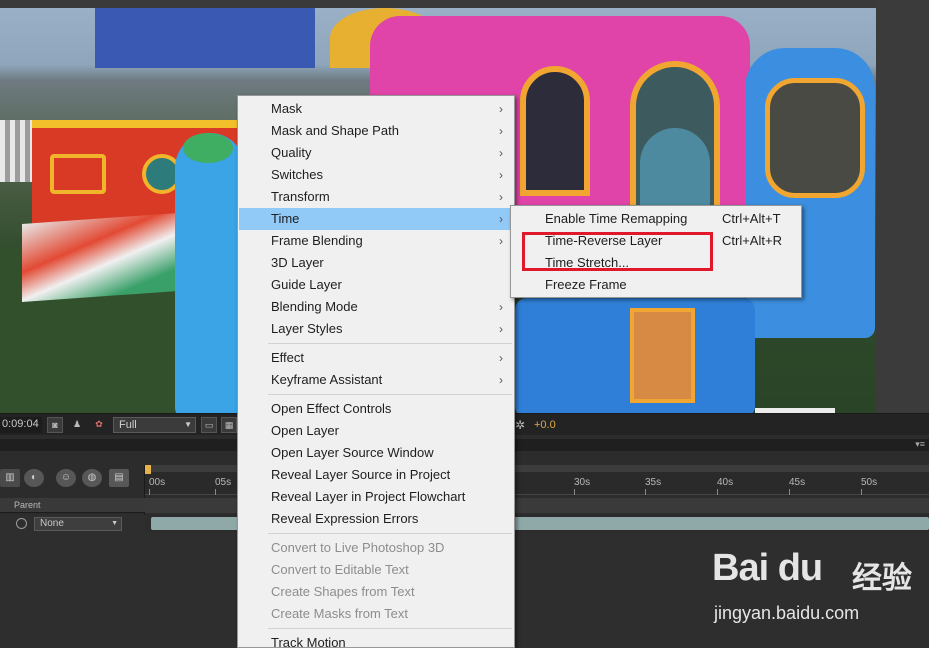  What do you see at coordinates (376, 285) in the screenshot?
I see `menu-item-guide-layer: Guide Layer` at bounding box center [376, 285].